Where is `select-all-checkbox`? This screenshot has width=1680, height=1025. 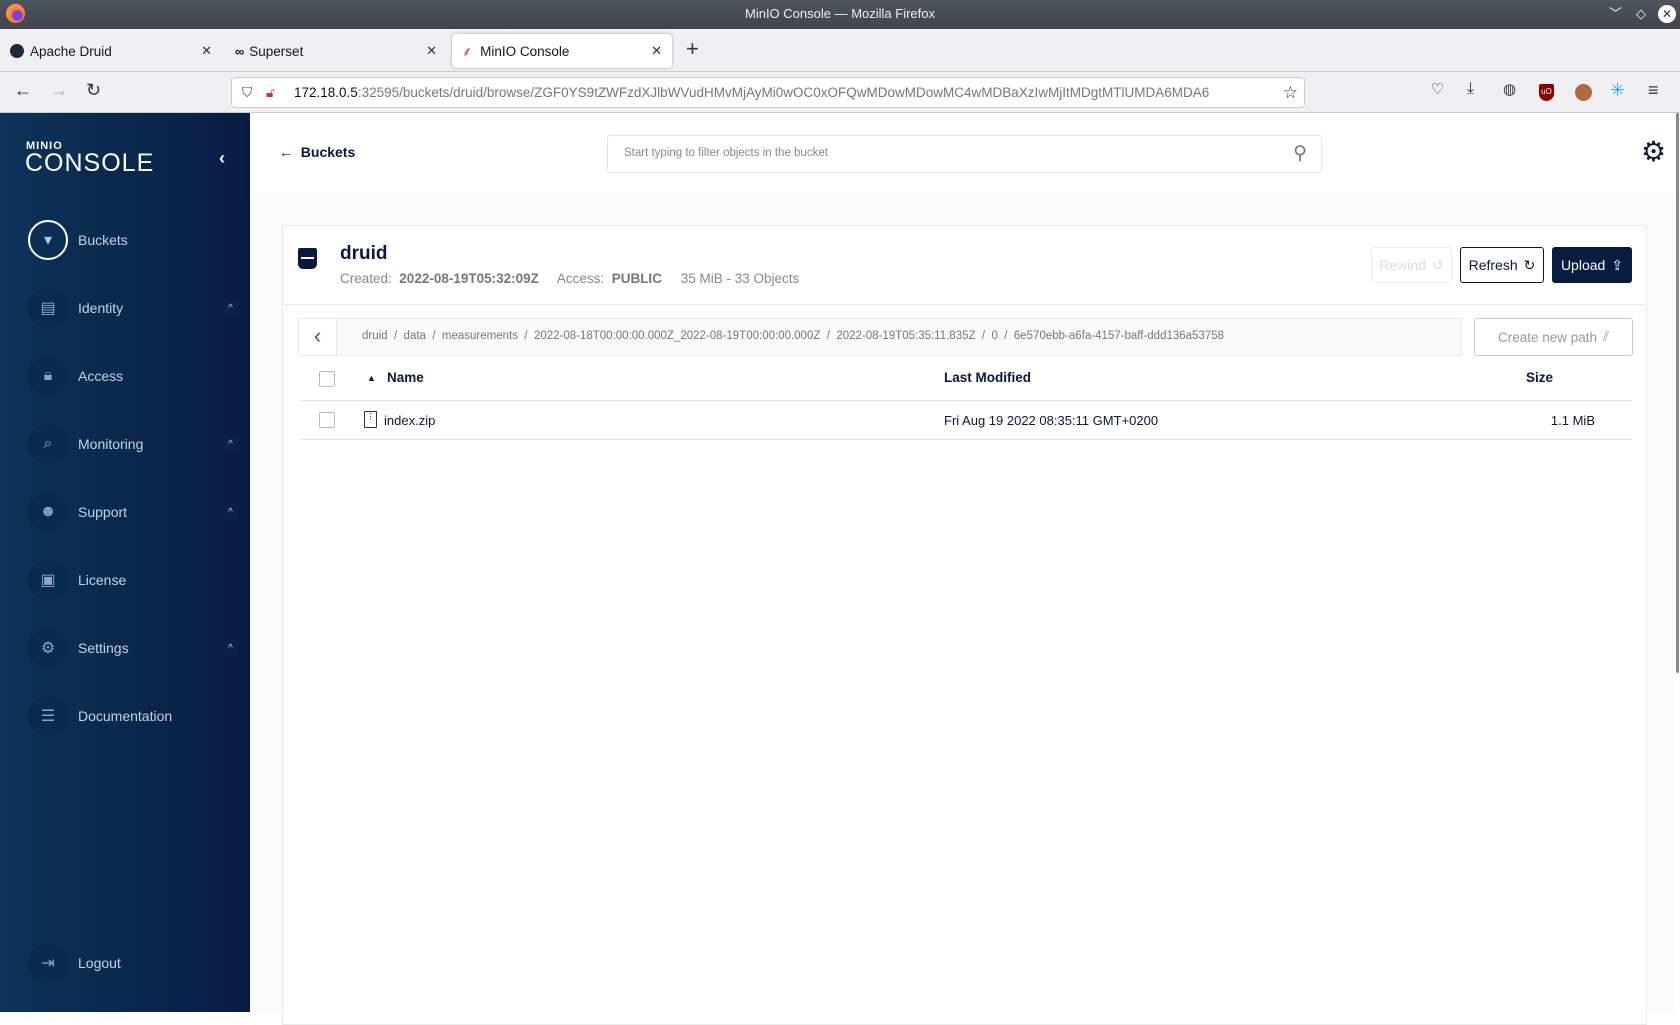 select-all-checkbox is located at coordinates (327, 379).